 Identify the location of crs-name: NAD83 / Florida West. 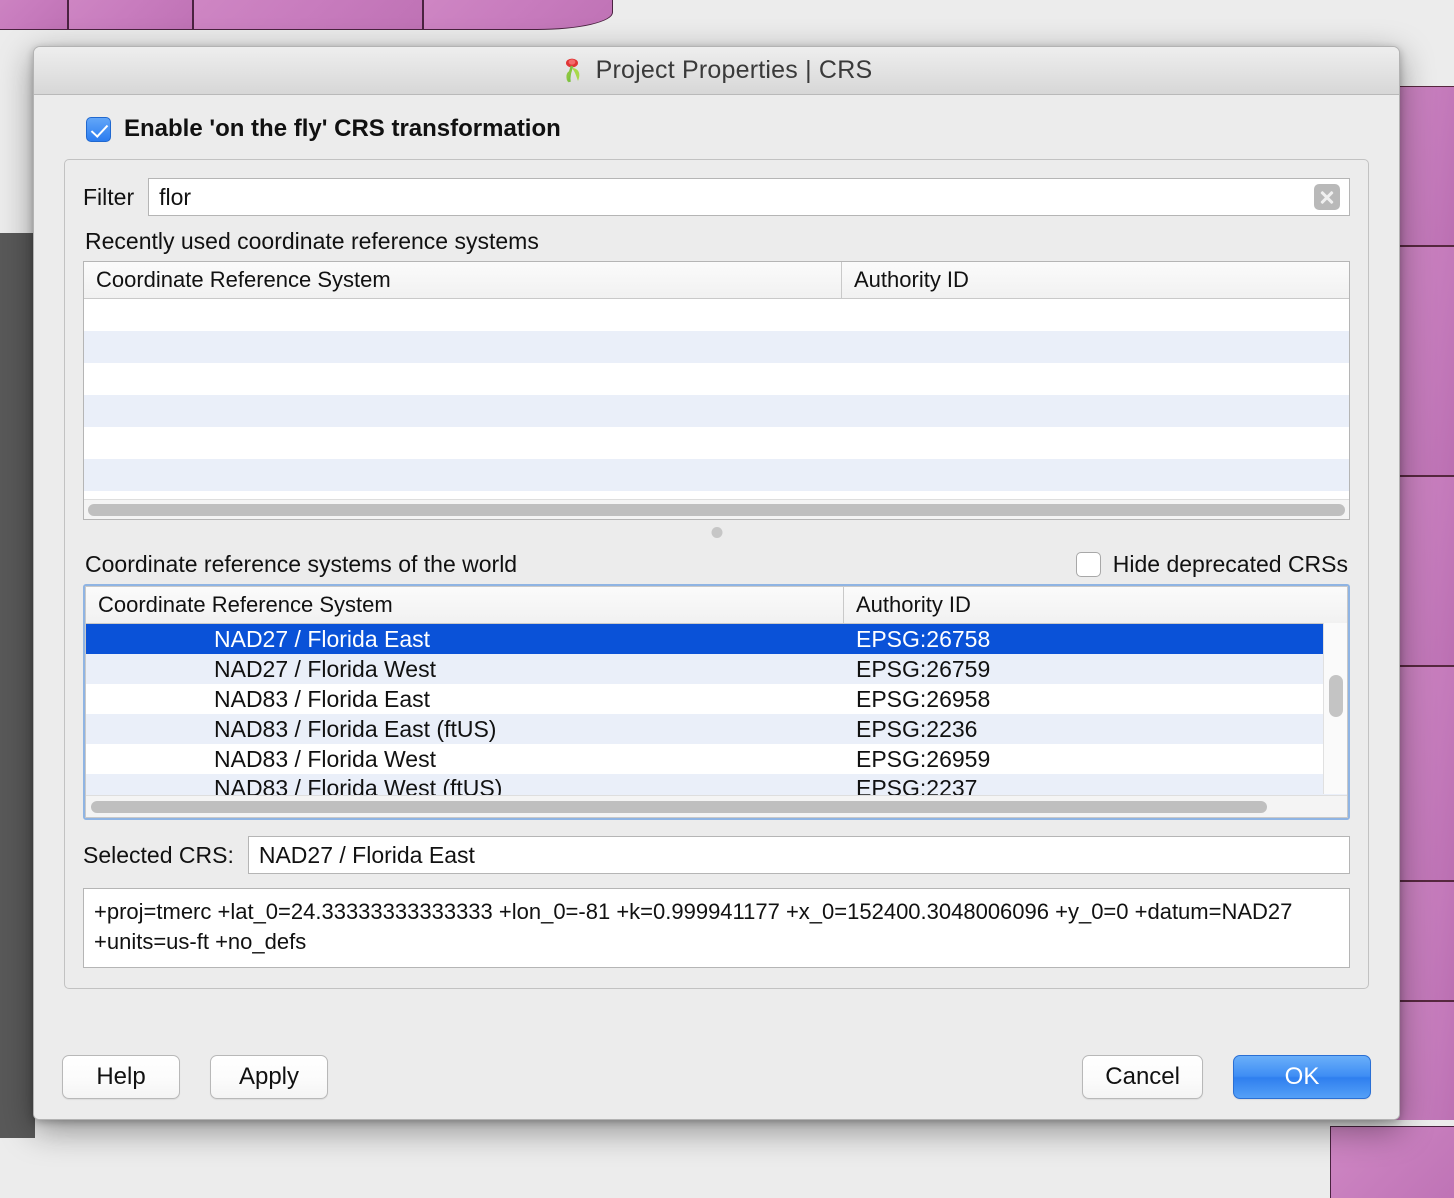
(325, 758).